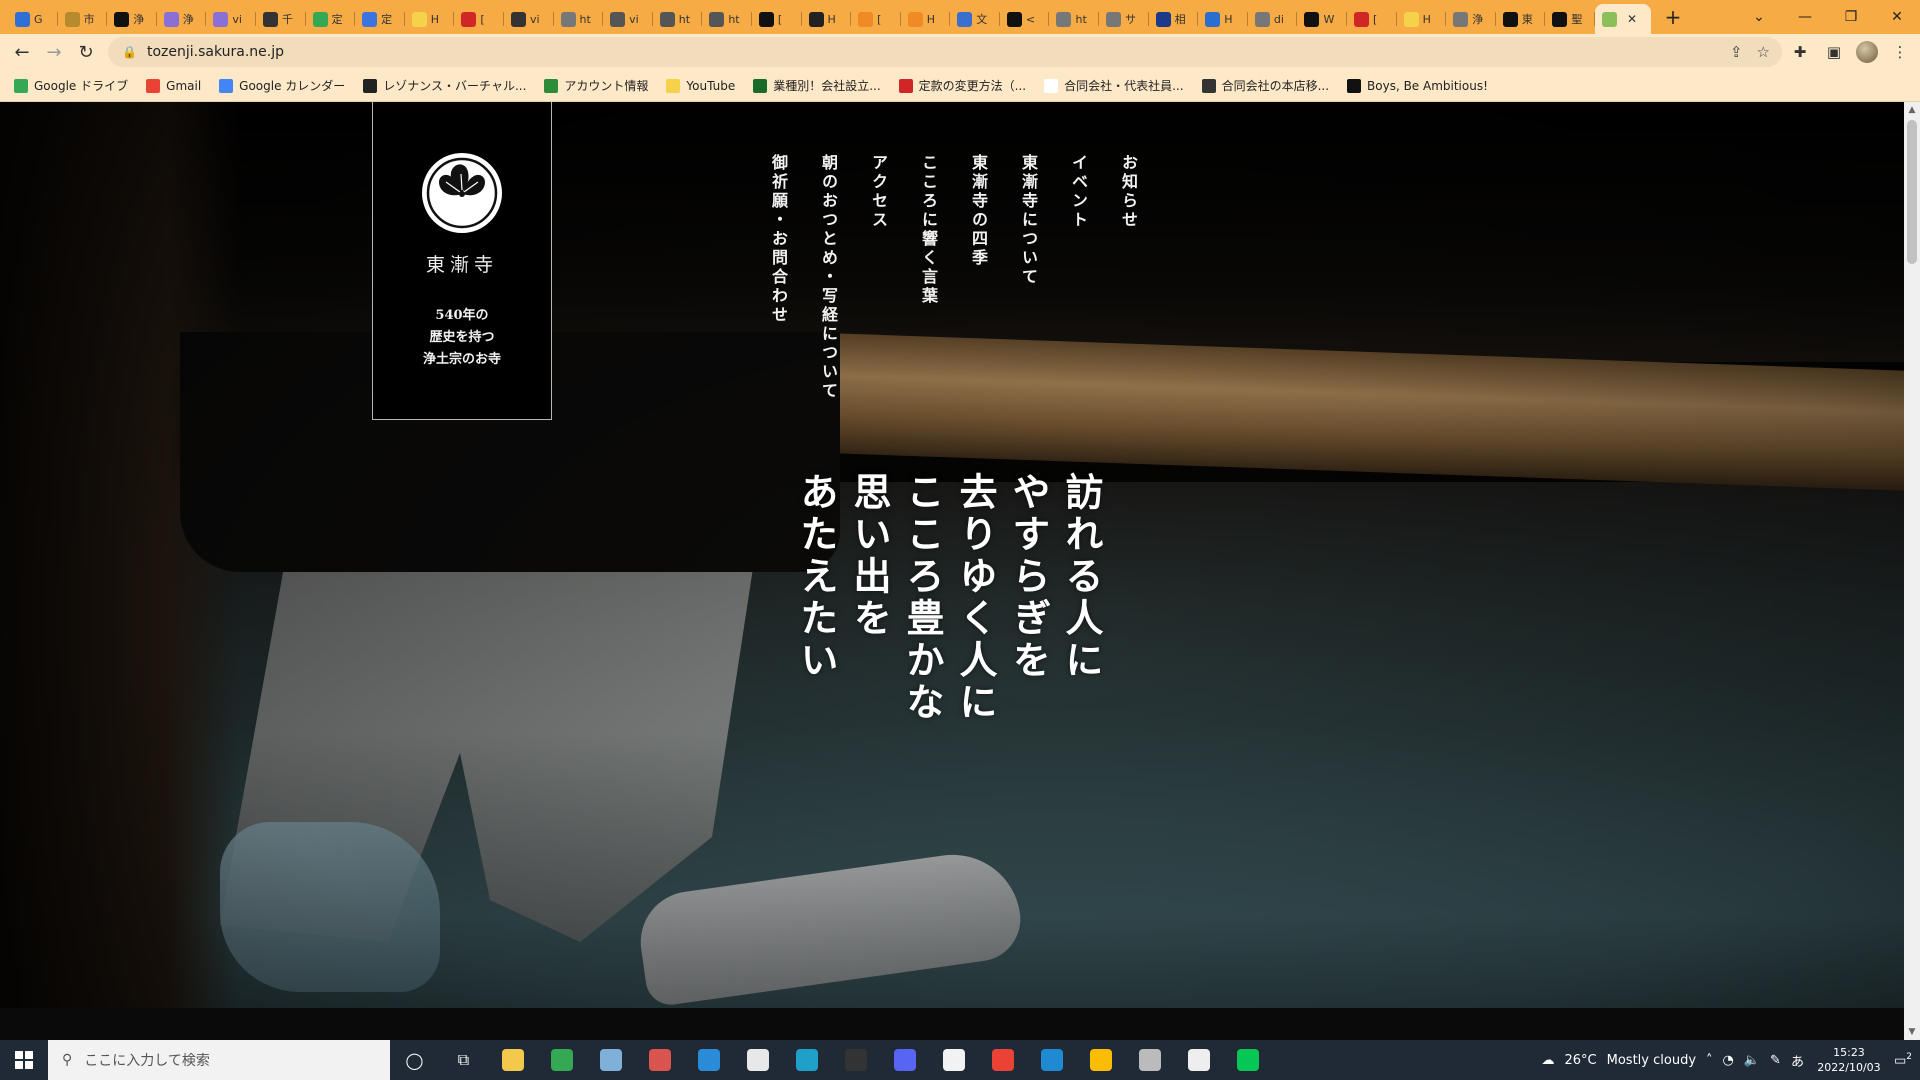 This screenshot has height=1080, width=1920. Describe the element at coordinates (945, 52) in the screenshot. I see `address-bar: 🔒 tozenji.sakura.ne.jp ⇪ ☆` at that location.